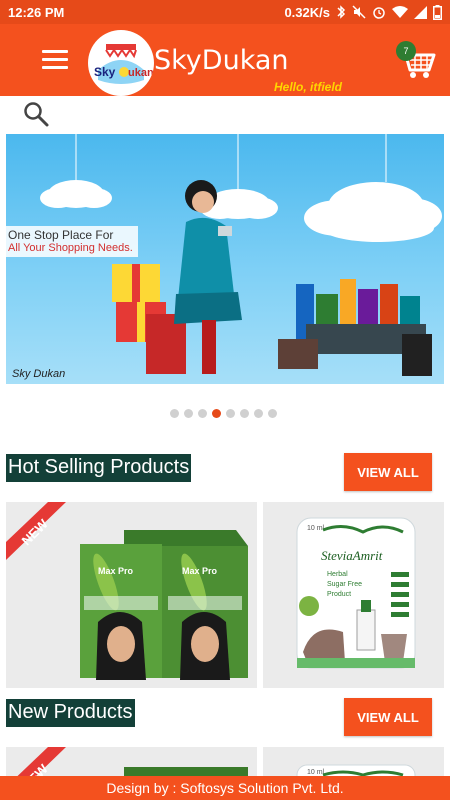  What do you see at coordinates (379, 13) in the screenshot?
I see `alarm-icon` at bounding box center [379, 13].